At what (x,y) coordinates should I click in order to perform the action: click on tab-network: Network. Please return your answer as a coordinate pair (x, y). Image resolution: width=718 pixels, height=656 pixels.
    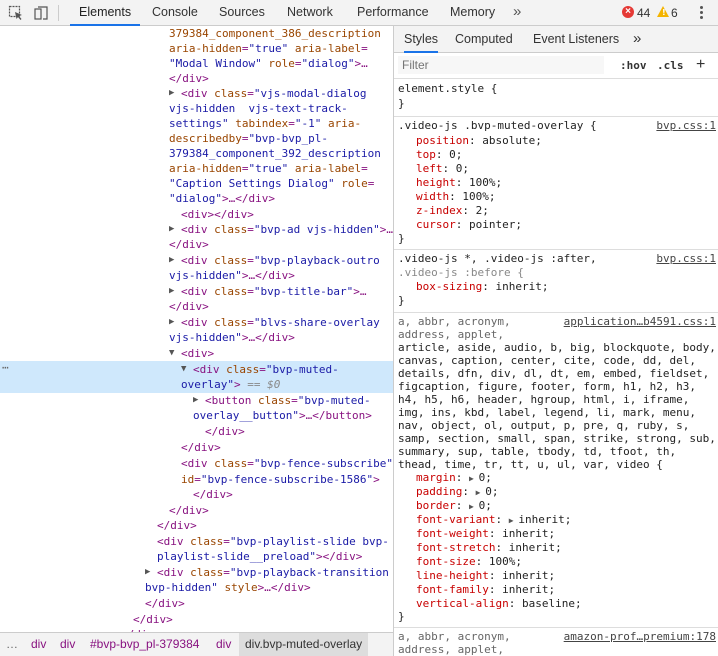
    Looking at the image, I should click on (310, 12).